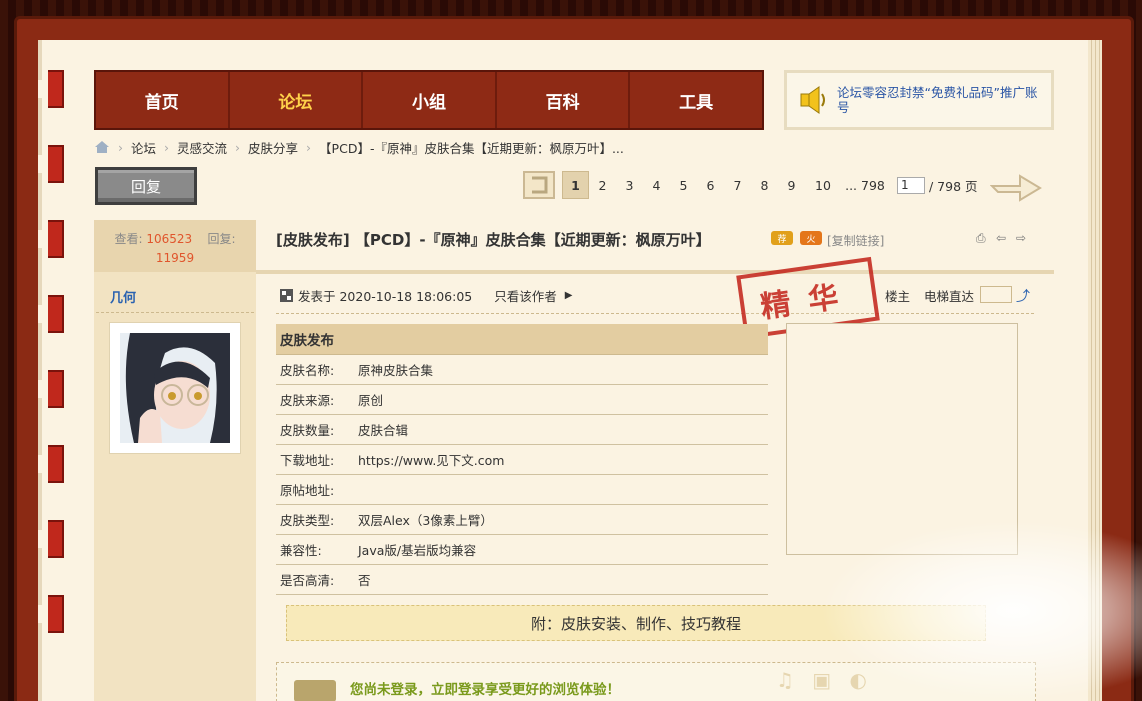 The width and height of the screenshot is (1142, 701). Describe the element at coordinates (146, 186) in the screenshot. I see `reply-button: 回复` at that location.